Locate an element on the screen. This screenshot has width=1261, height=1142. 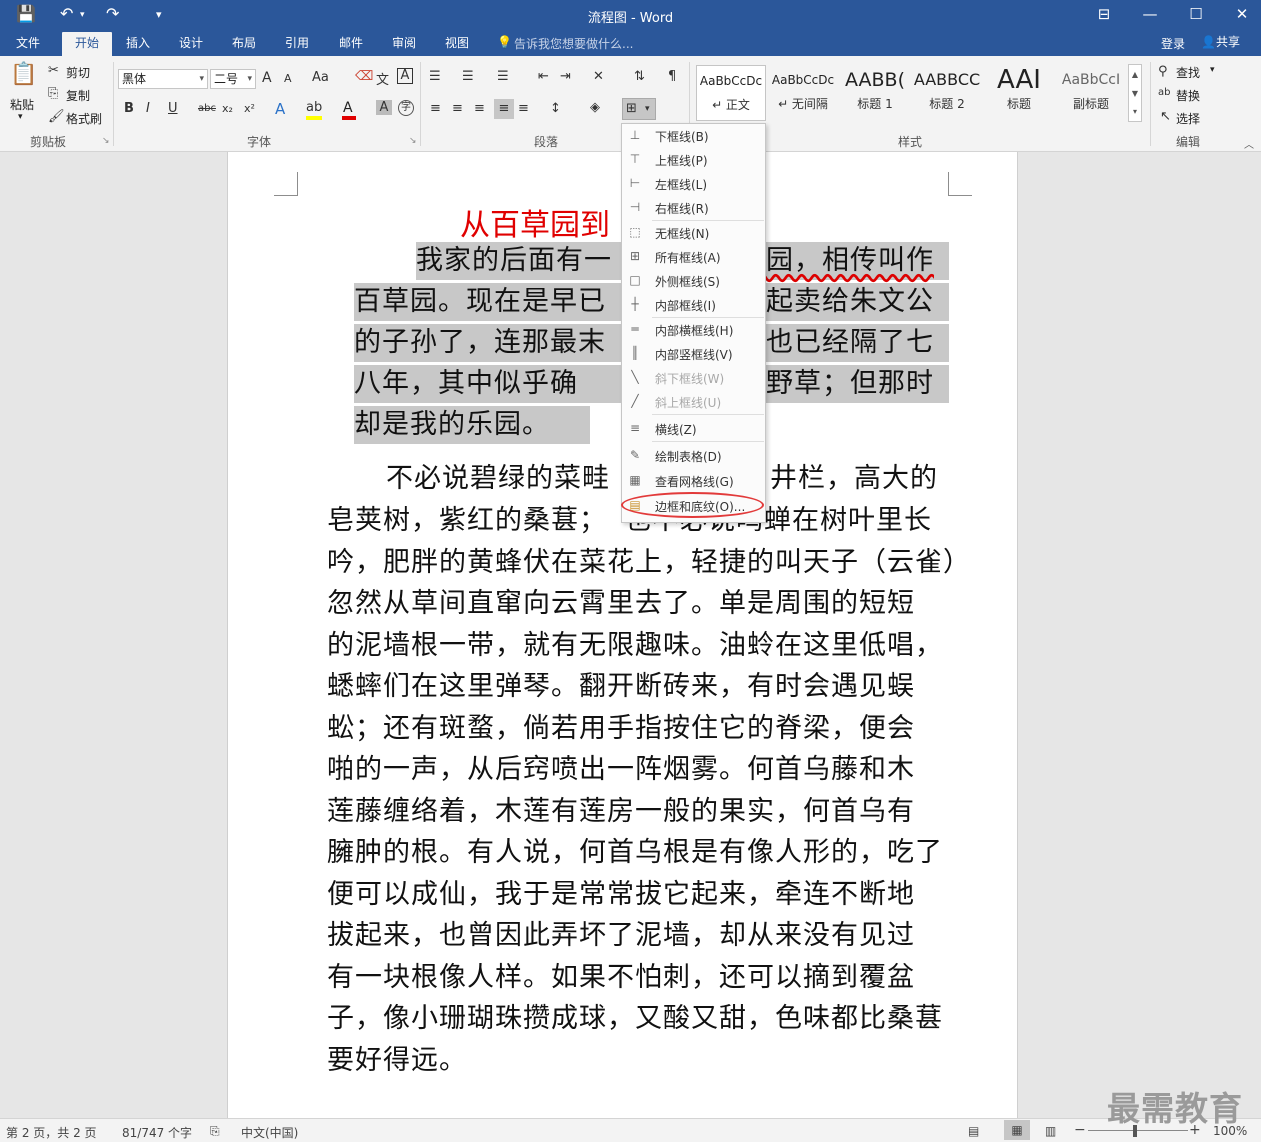
style-normal: AaBbCcDc ↵ 正文 is located at coordinates (731, 93).